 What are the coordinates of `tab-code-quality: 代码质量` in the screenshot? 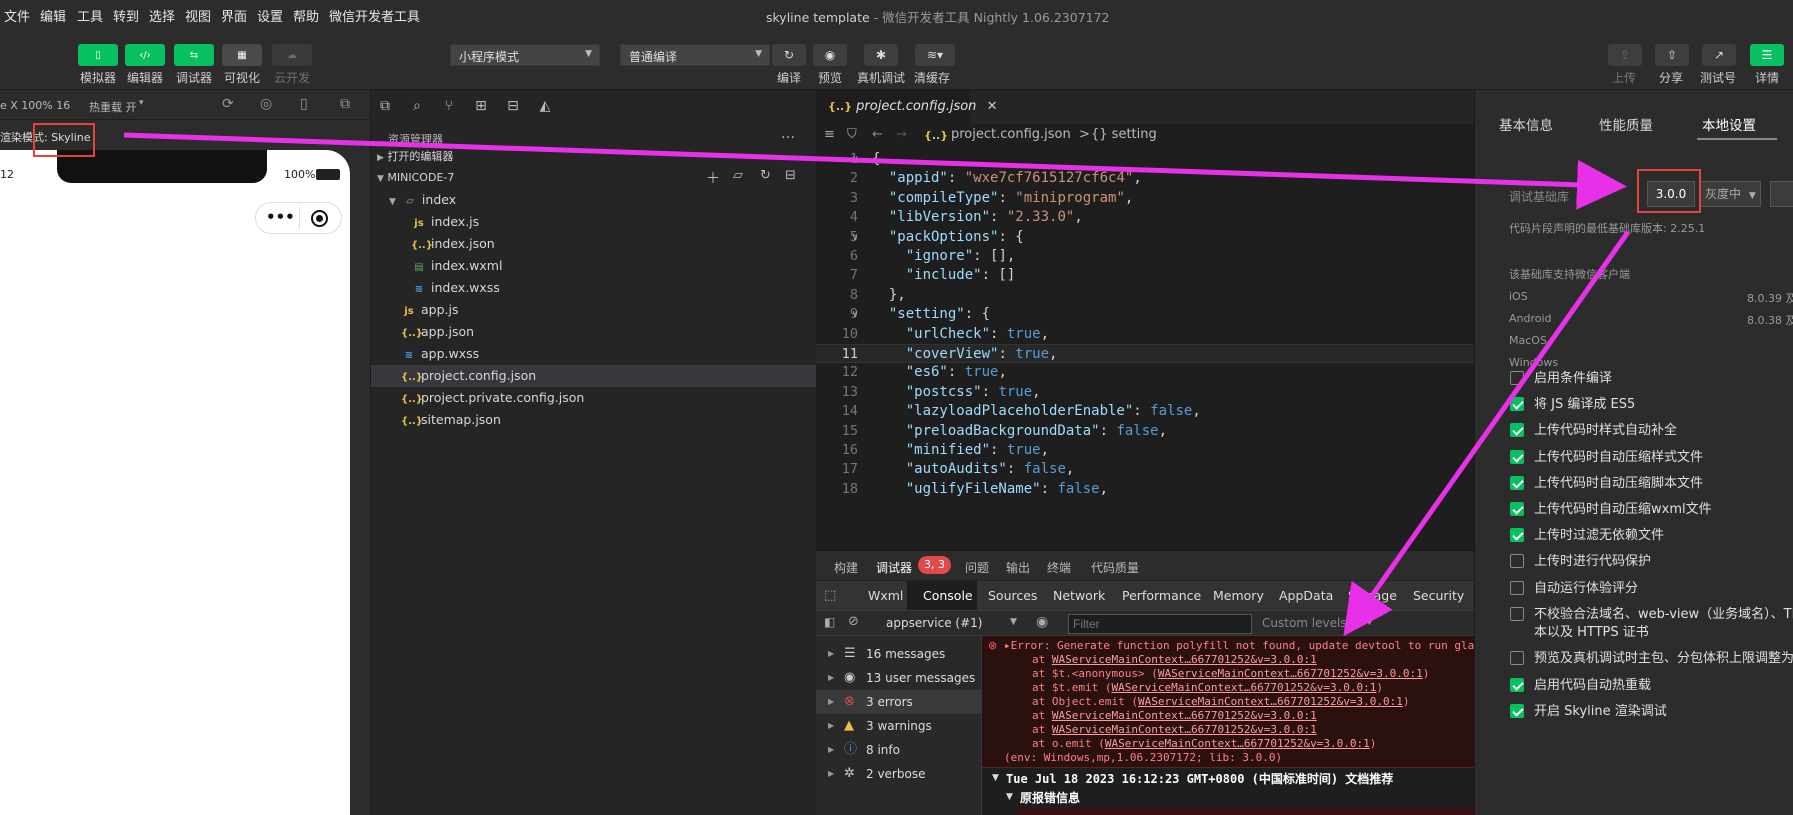 It's located at (1115, 567).